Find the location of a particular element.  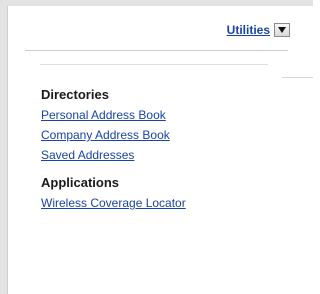

utilities-dropdown-button is located at coordinates (282, 30).